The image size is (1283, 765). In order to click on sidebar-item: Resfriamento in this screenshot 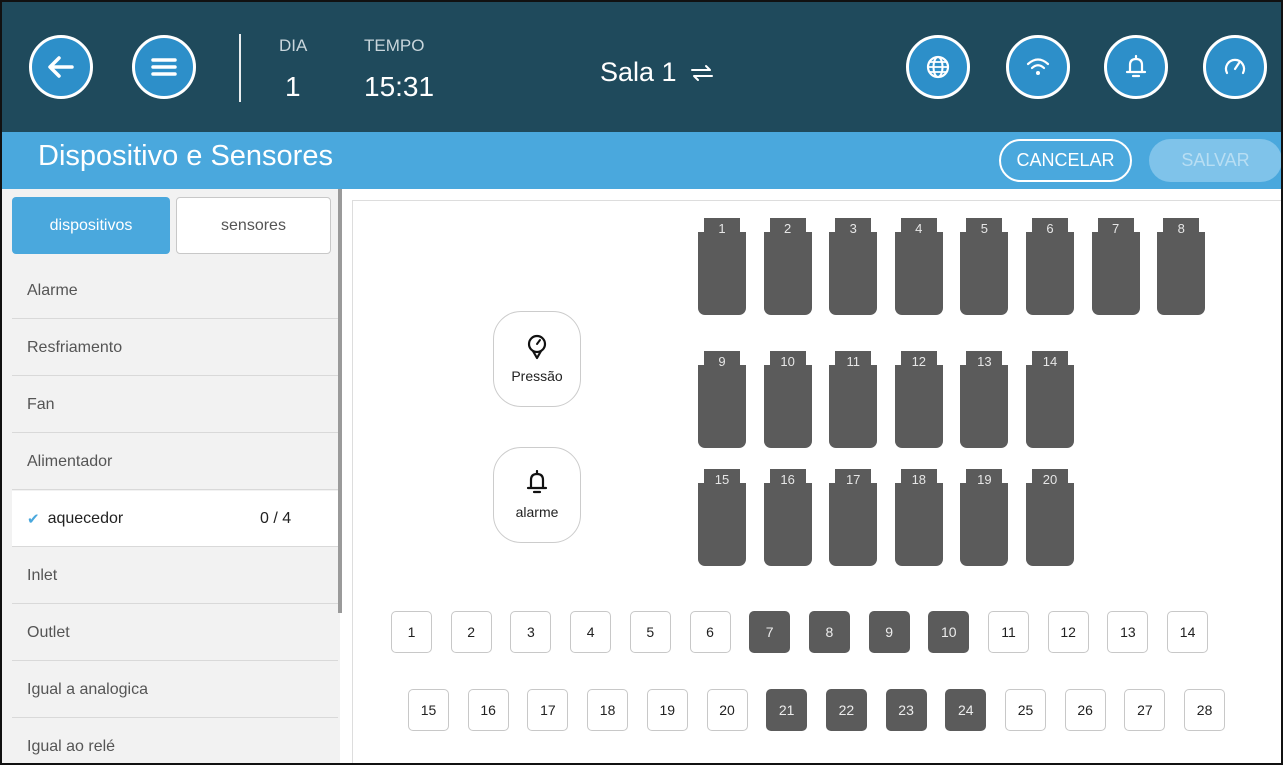, I will do `click(175, 348)`.